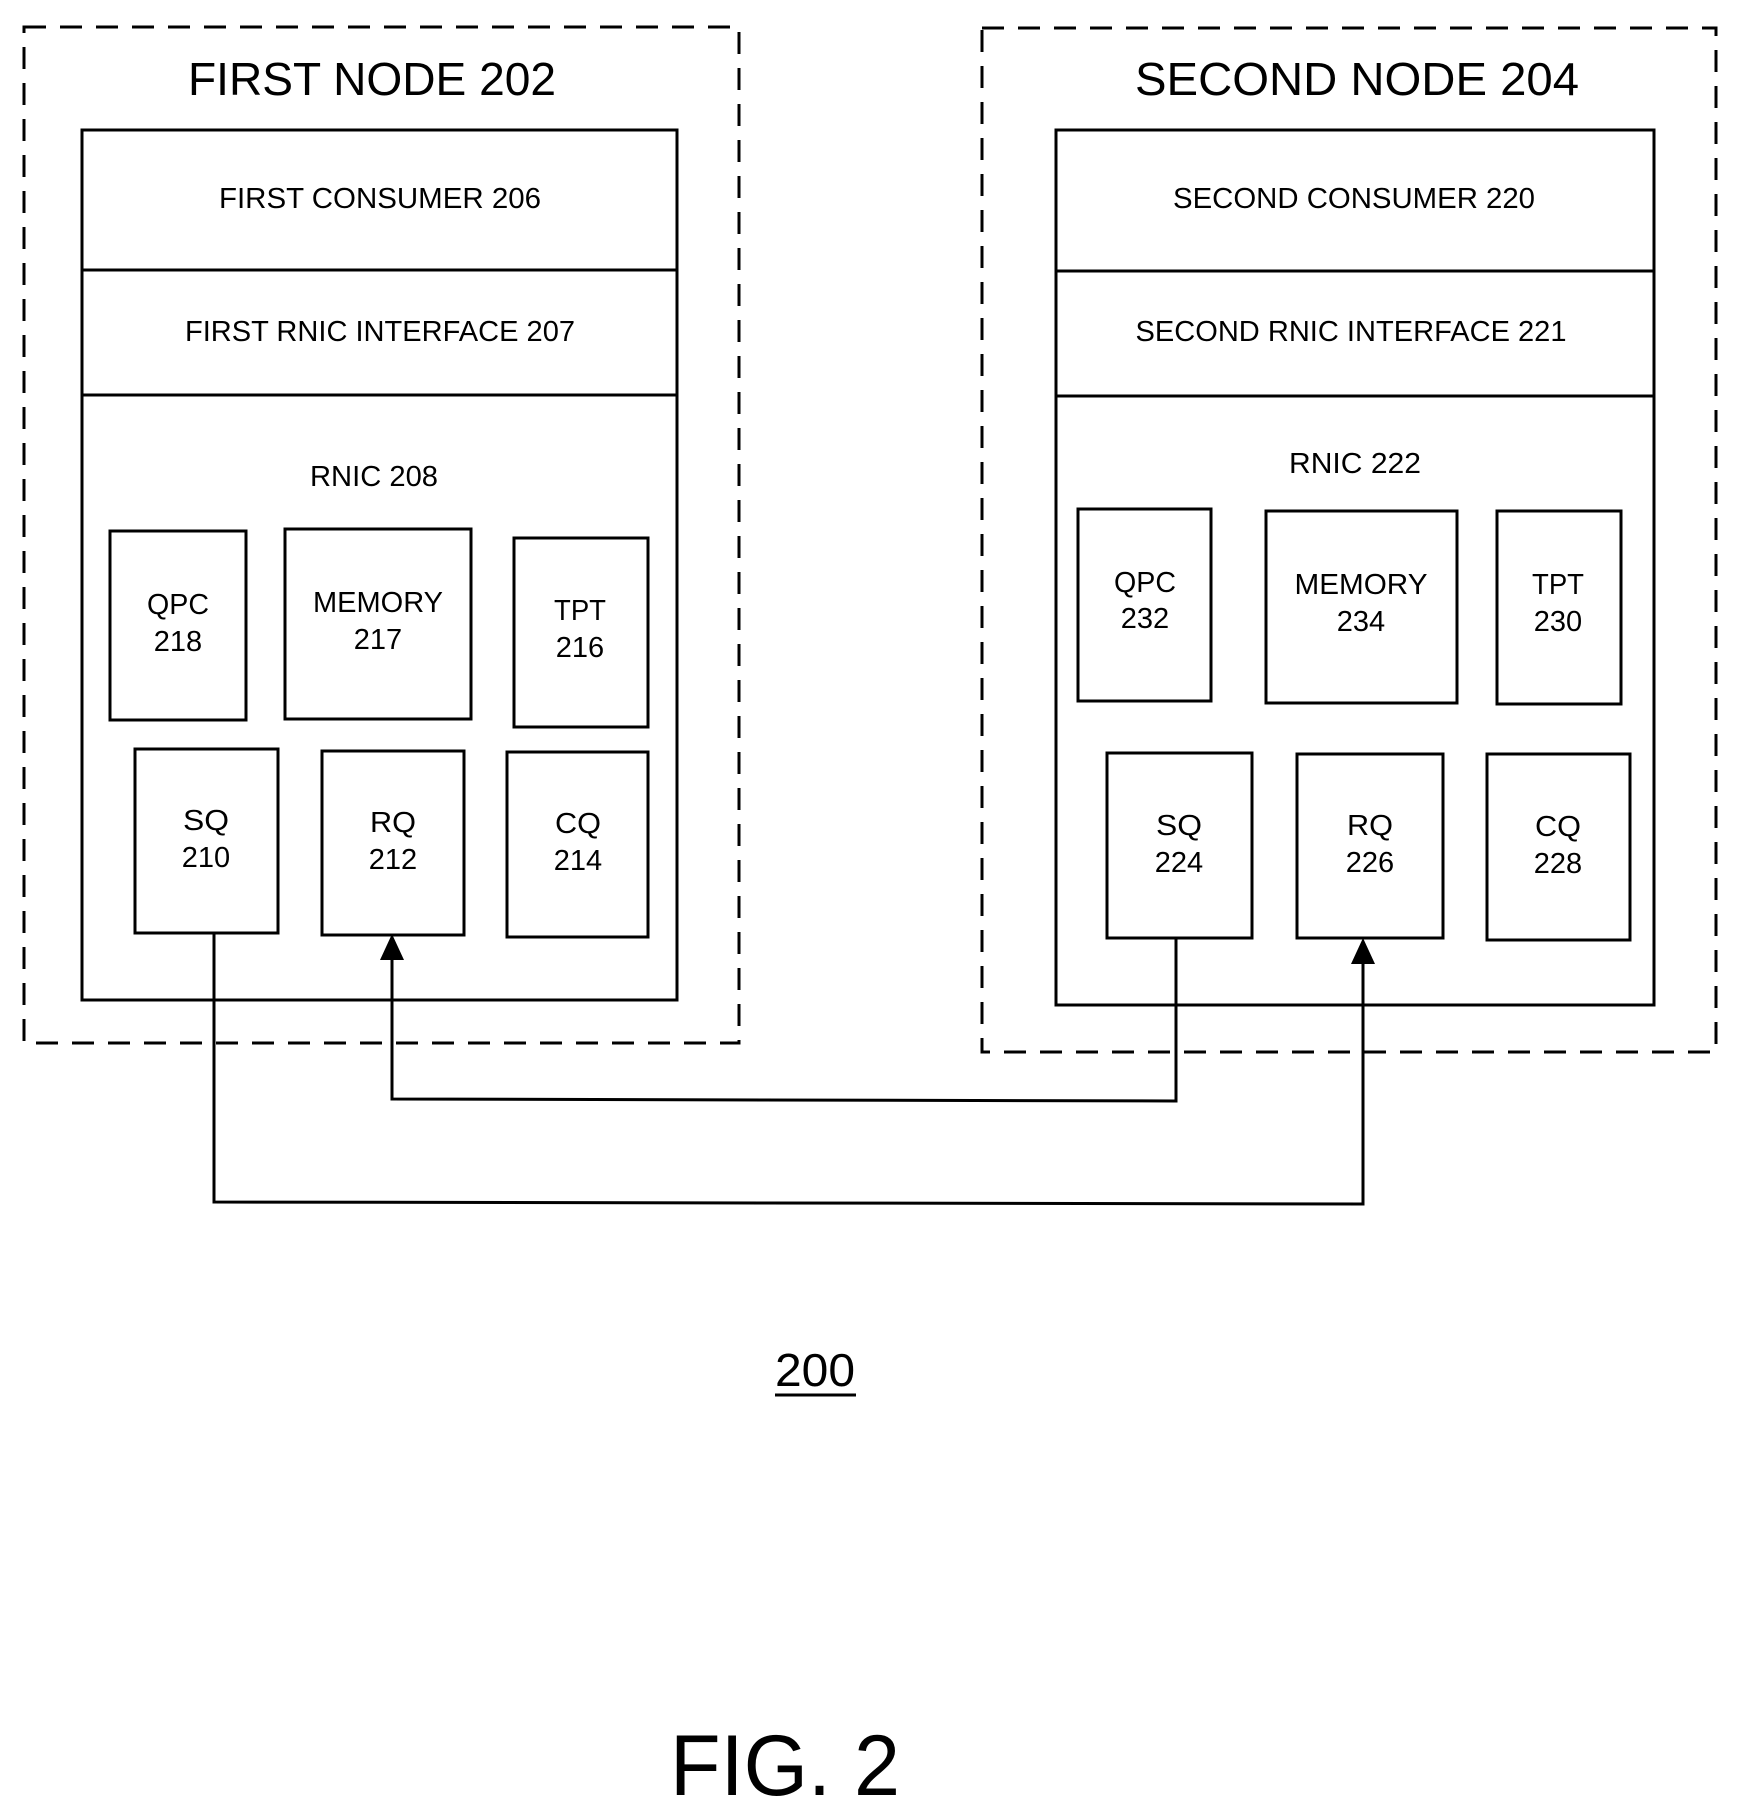  Describe the element at coordinates (206, 858) in the screenshot. I see `first-sq-ref: 210` at that location.